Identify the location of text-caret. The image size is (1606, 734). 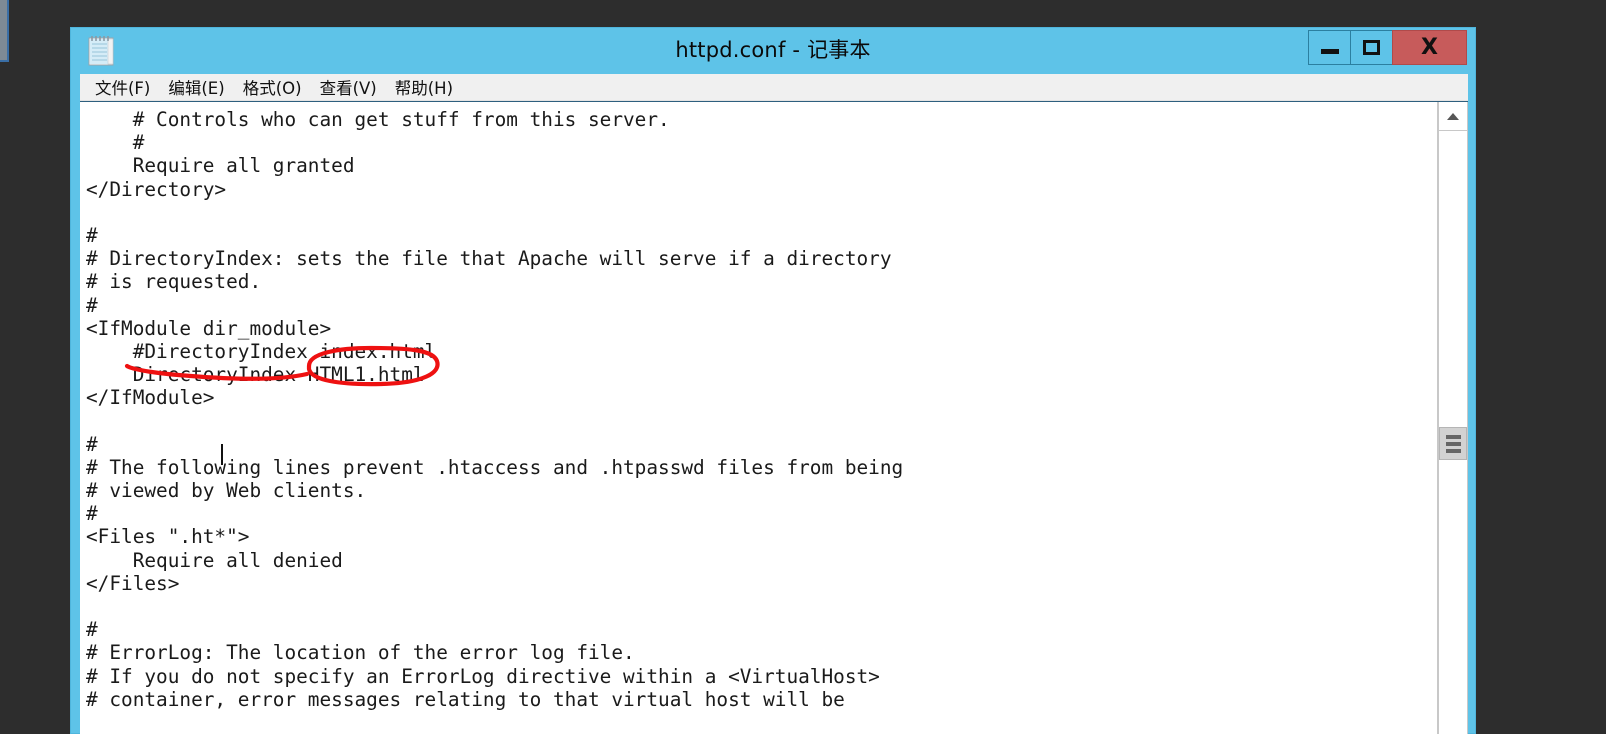
(222, 454).